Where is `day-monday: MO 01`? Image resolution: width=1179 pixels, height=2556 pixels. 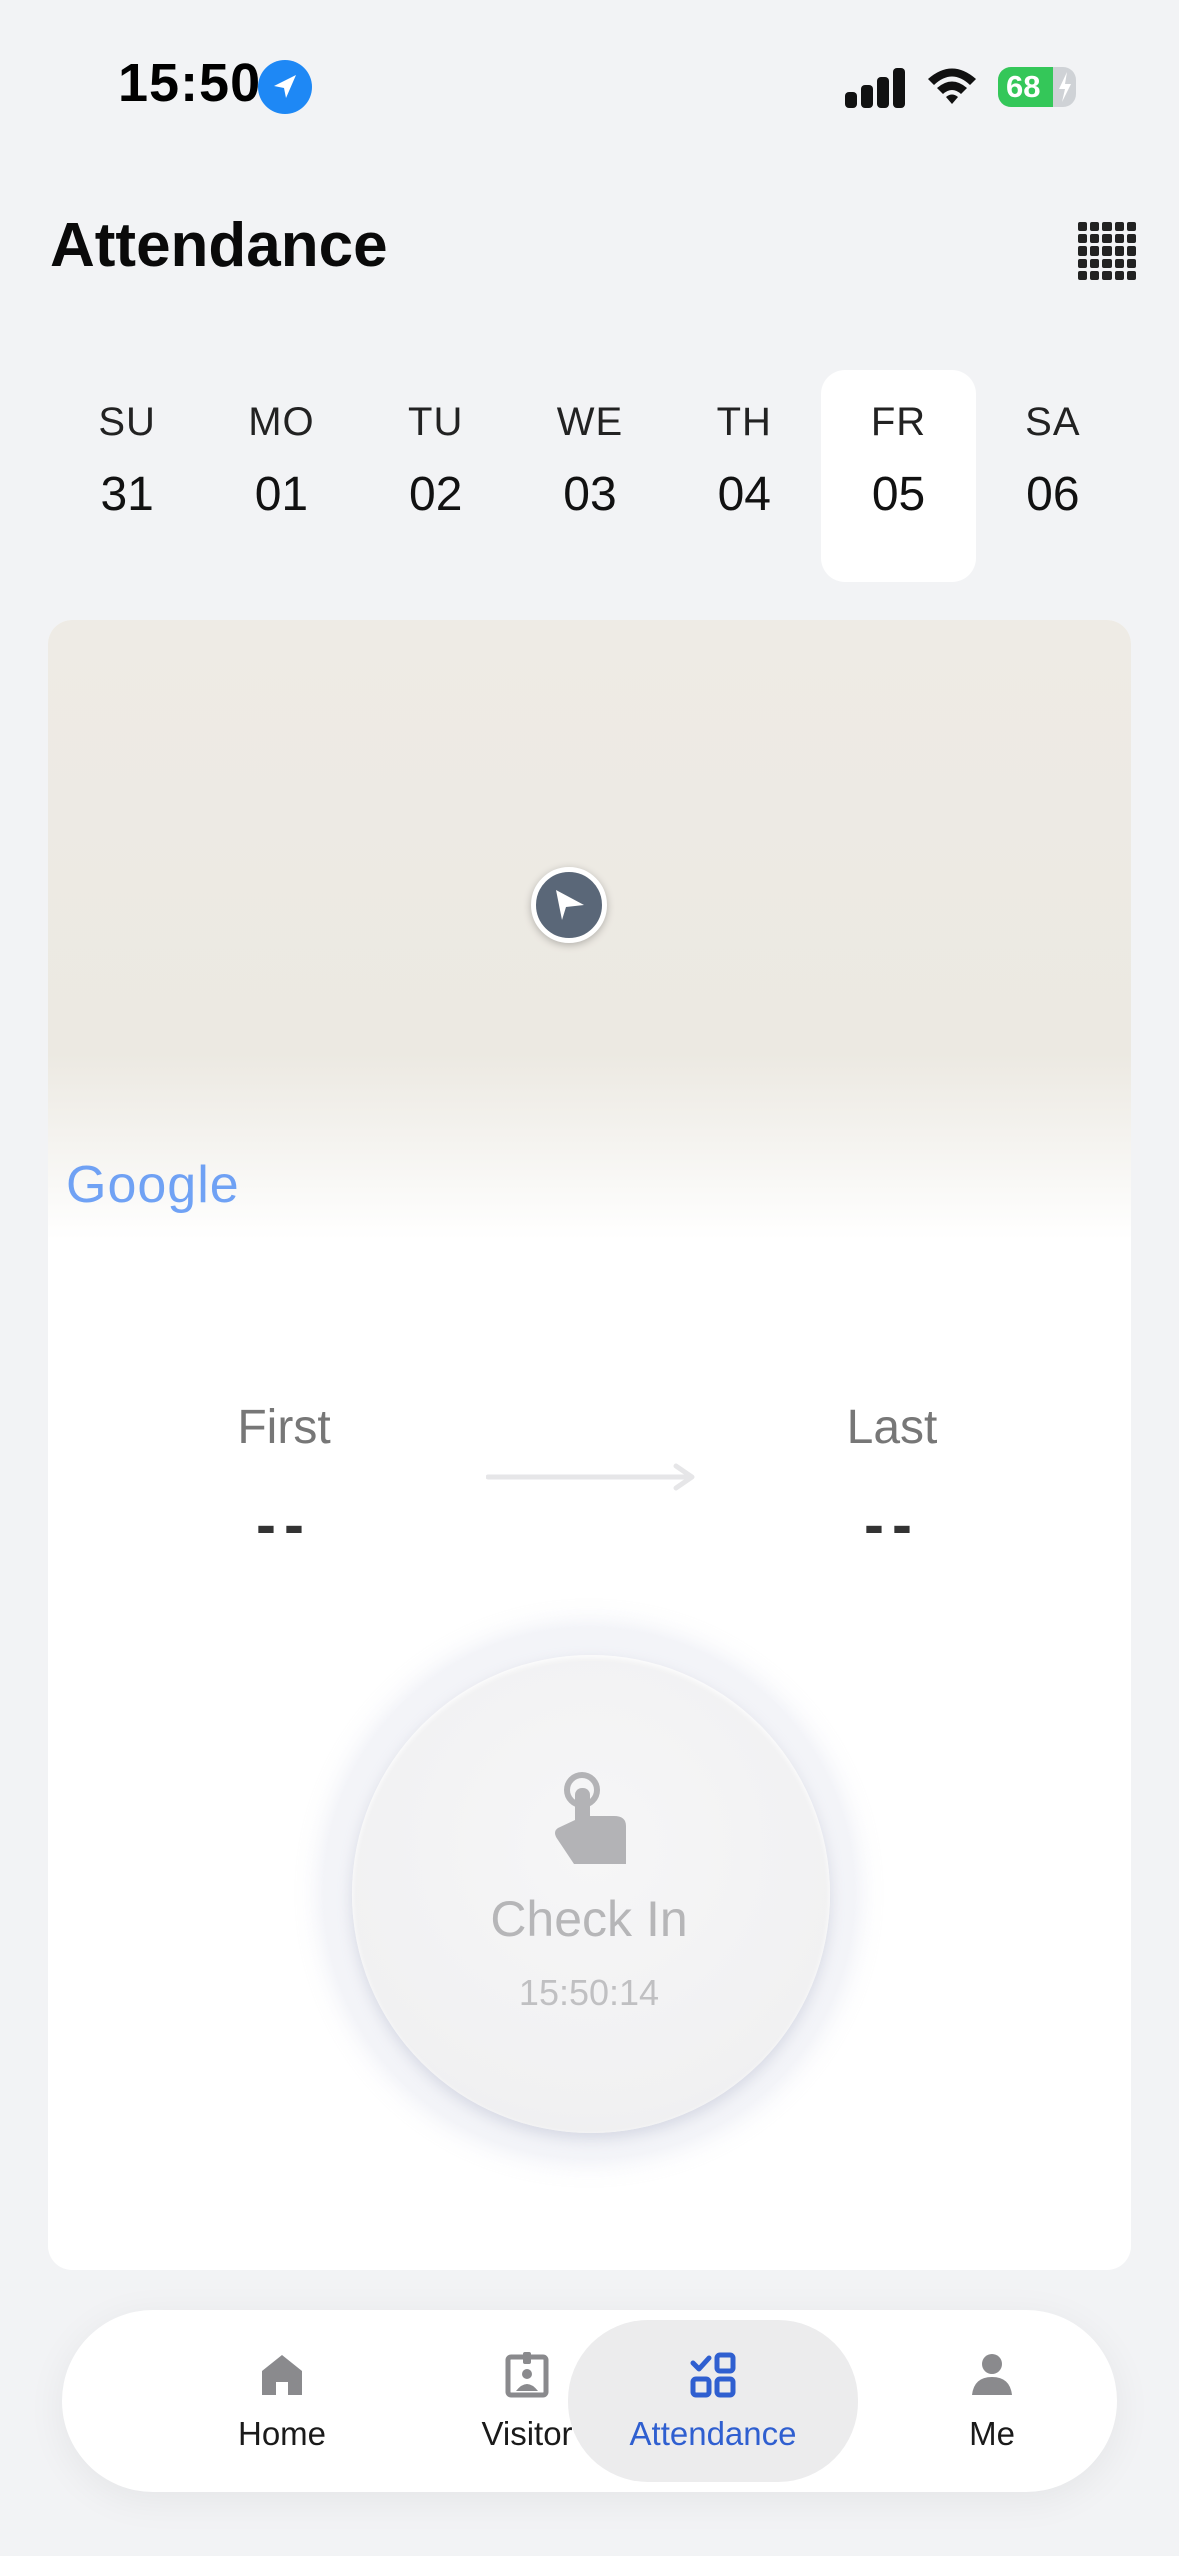 day-monday: MO 01 is located at coordinates (281, 476).